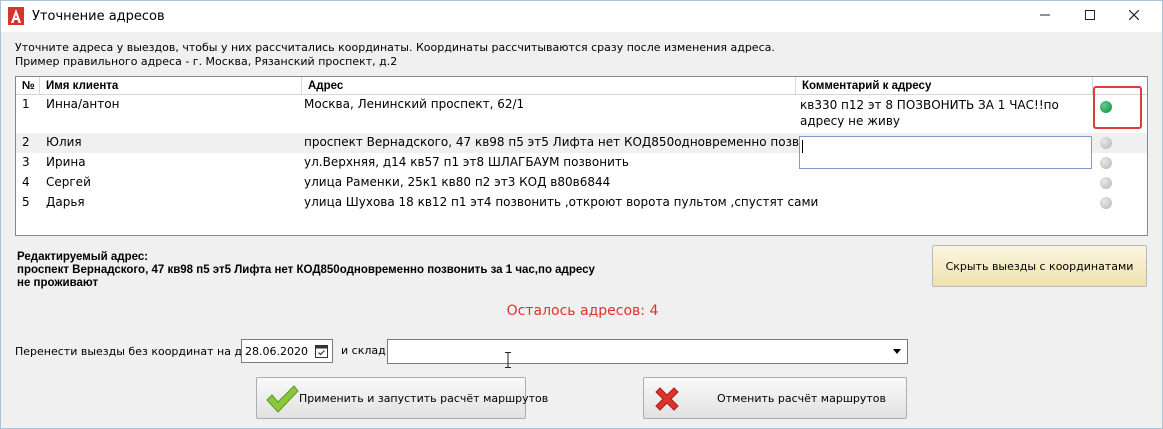  Describe the element at coordinates (26, 182) in the screenshot. I see `row-number: 4` at that location.